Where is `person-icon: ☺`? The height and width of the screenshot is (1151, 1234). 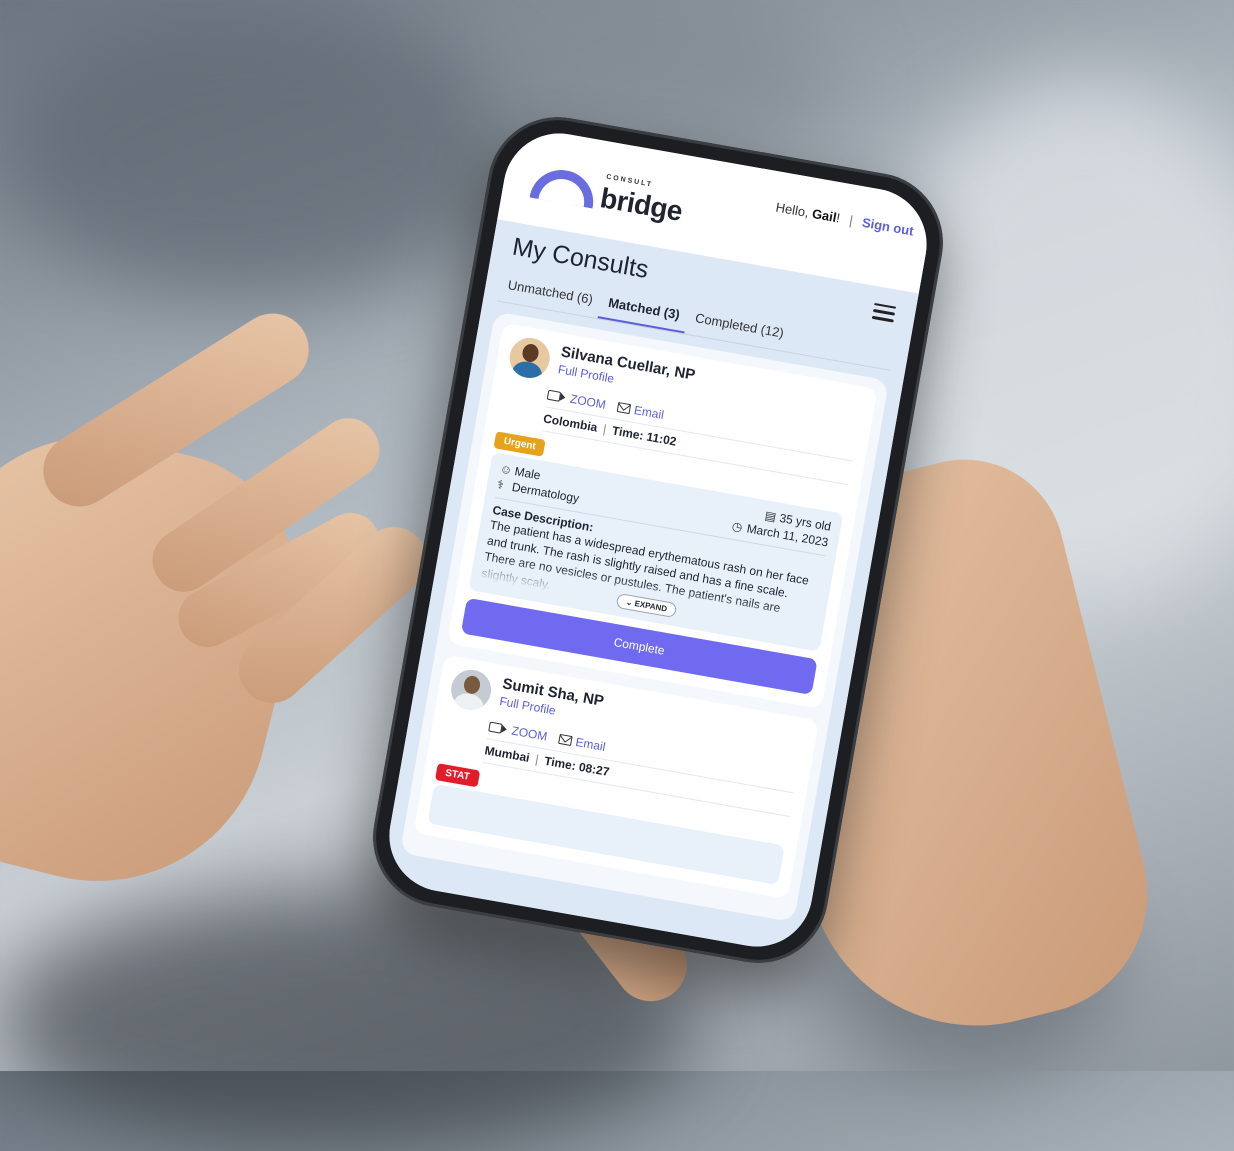
person-icon: ☺ is located at coordinates (506, 469).